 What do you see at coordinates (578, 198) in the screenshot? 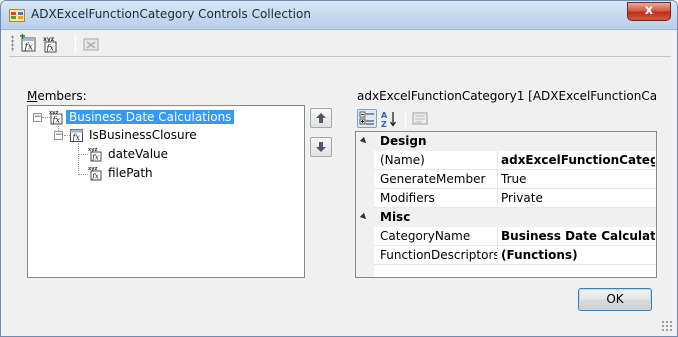
I see `property-value: Private` at bounding box center [578, 198].